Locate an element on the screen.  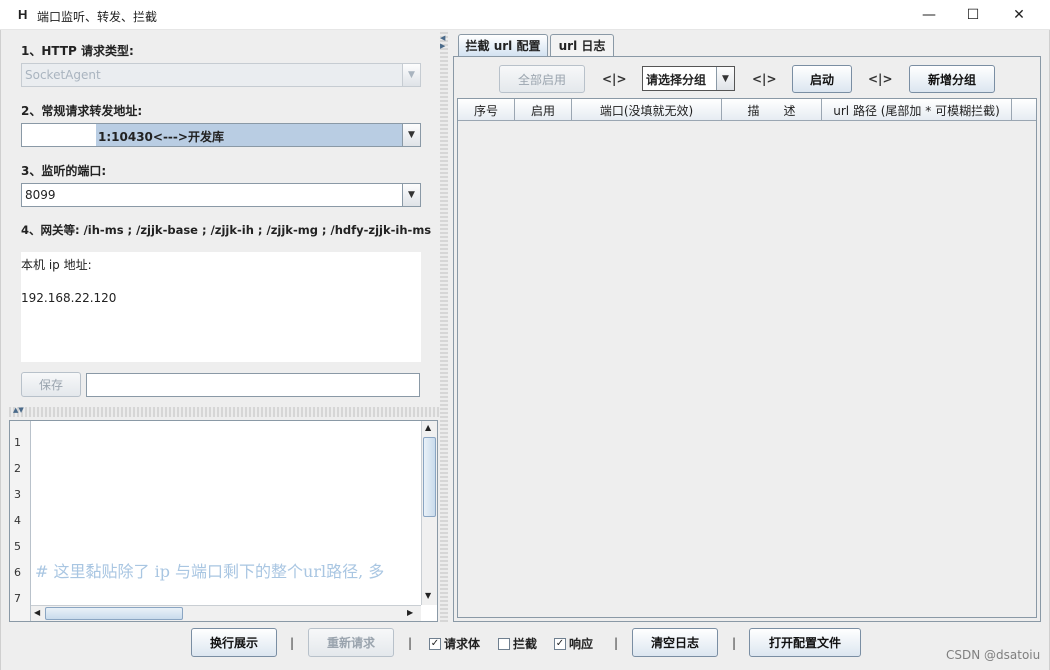
column-header-index: 序号 is located at coordinates (486, 110).